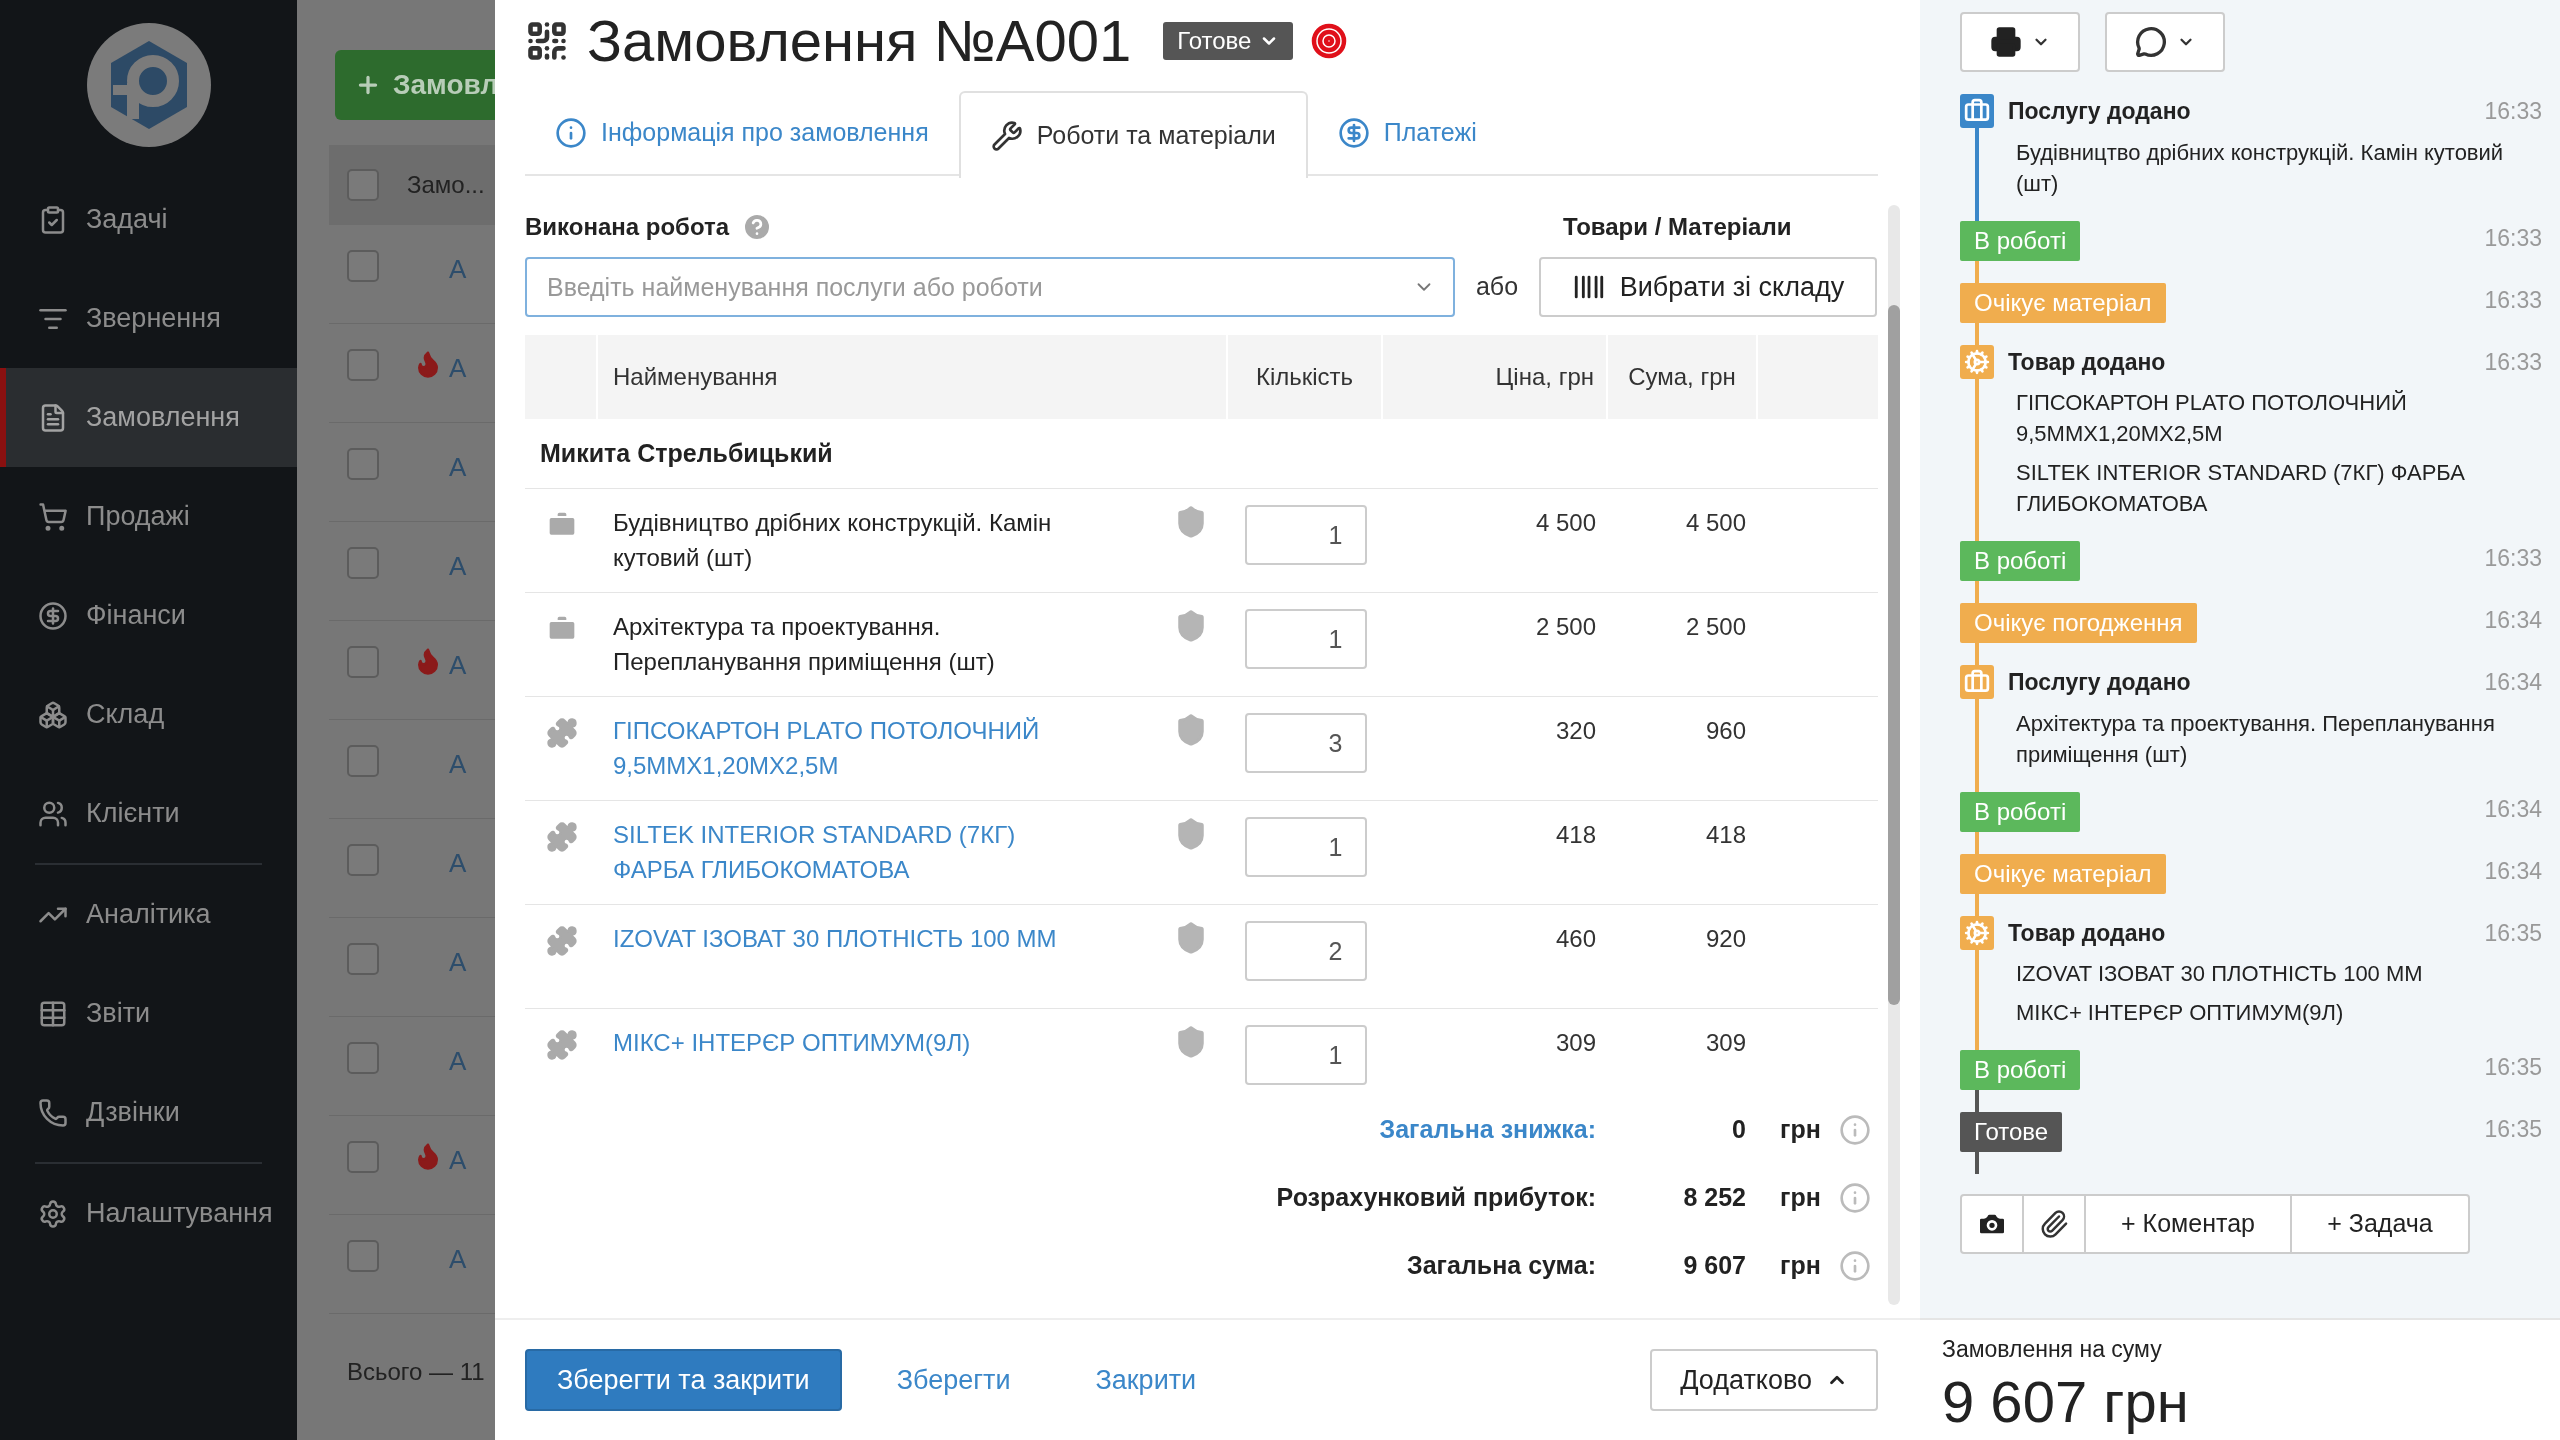 This screenshot has width=2560, height=1440. Describe the element at coordinates (148, 219) in the screenshot. I see `sidebar-item: Задачі` at that location.